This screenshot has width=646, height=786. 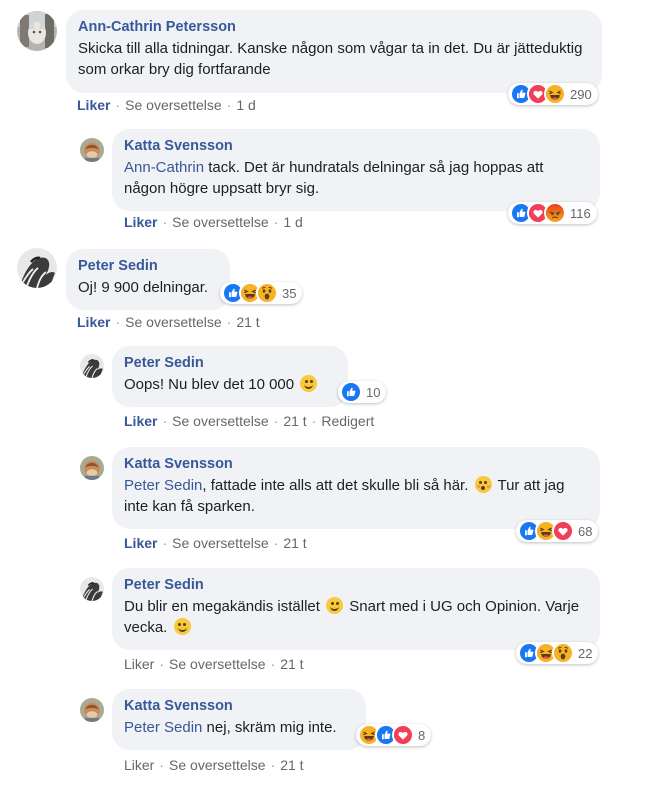 What do you see at coordinates (143, 287) in the screenshot?
I see `comment-text: Oj! 9 900 delningar.` at bounding box center [143, 287].